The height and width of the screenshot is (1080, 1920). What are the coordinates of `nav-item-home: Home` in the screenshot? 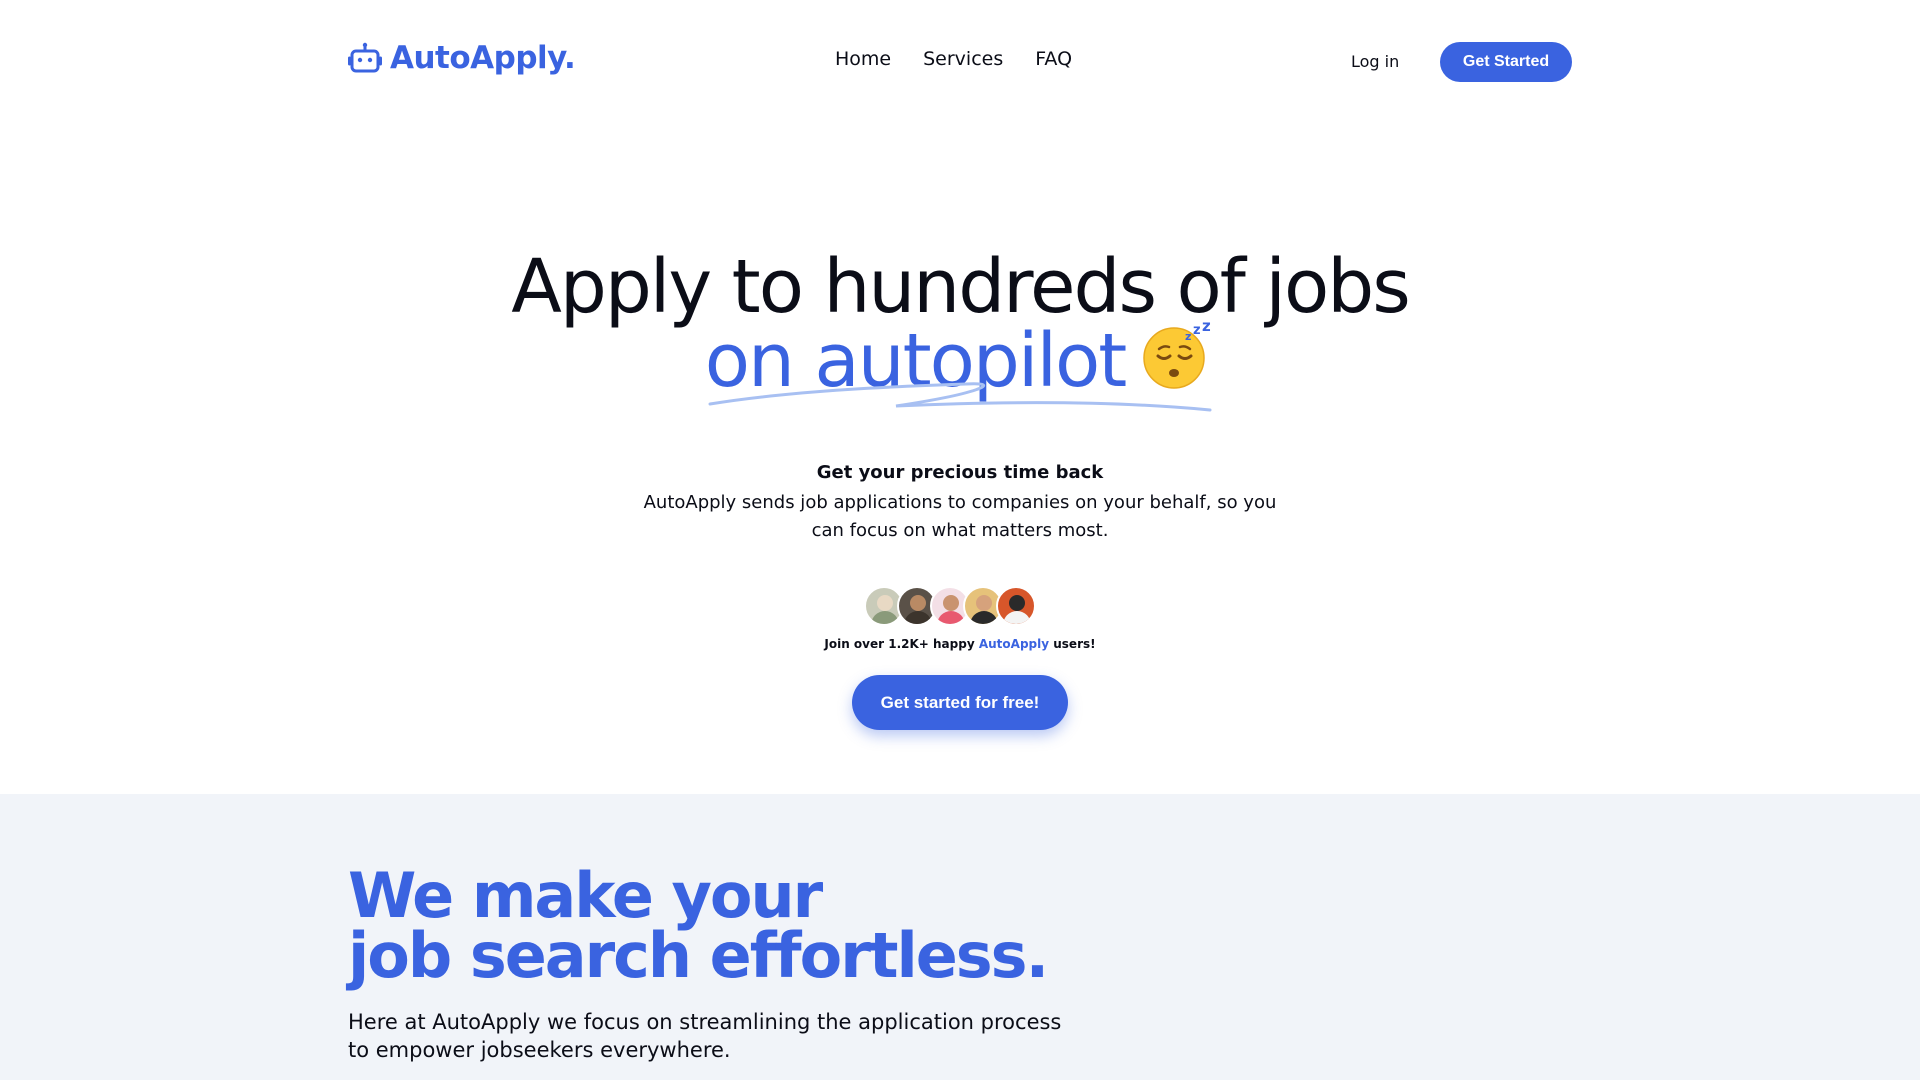 It's located at (863, 59).